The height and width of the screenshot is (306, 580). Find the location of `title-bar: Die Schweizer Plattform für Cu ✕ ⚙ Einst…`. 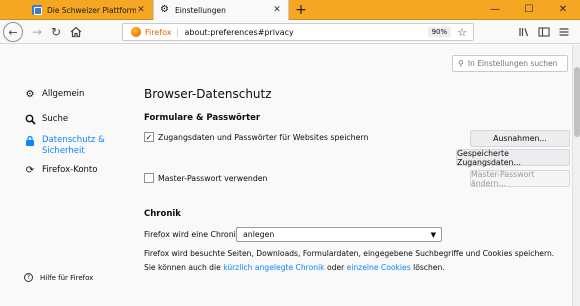

title-bar: Die Schweizer Plattform für Cu ✕ ⚙ Einst… is located at coordinates (290, 10).